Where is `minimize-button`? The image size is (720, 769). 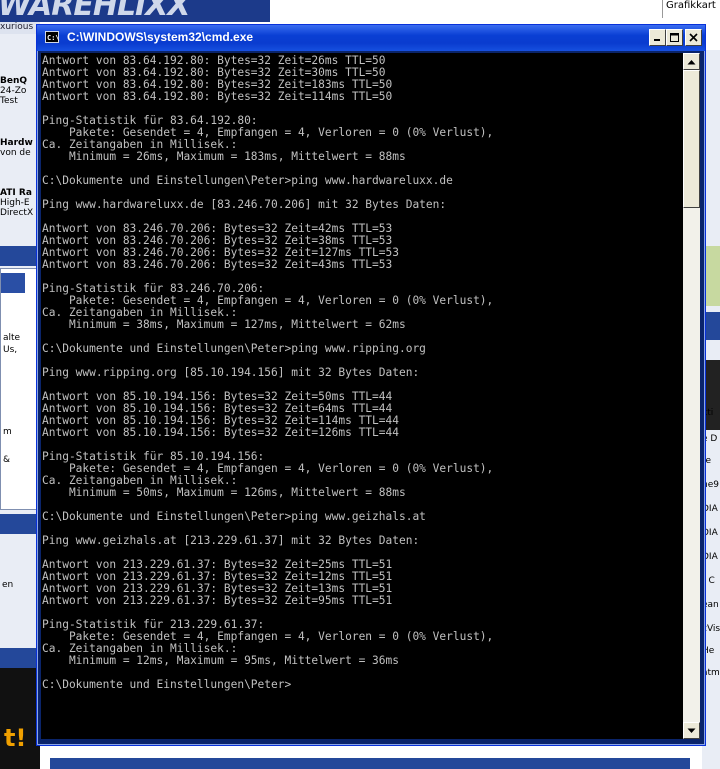
minimize-button is located at coordinates (657, 37).